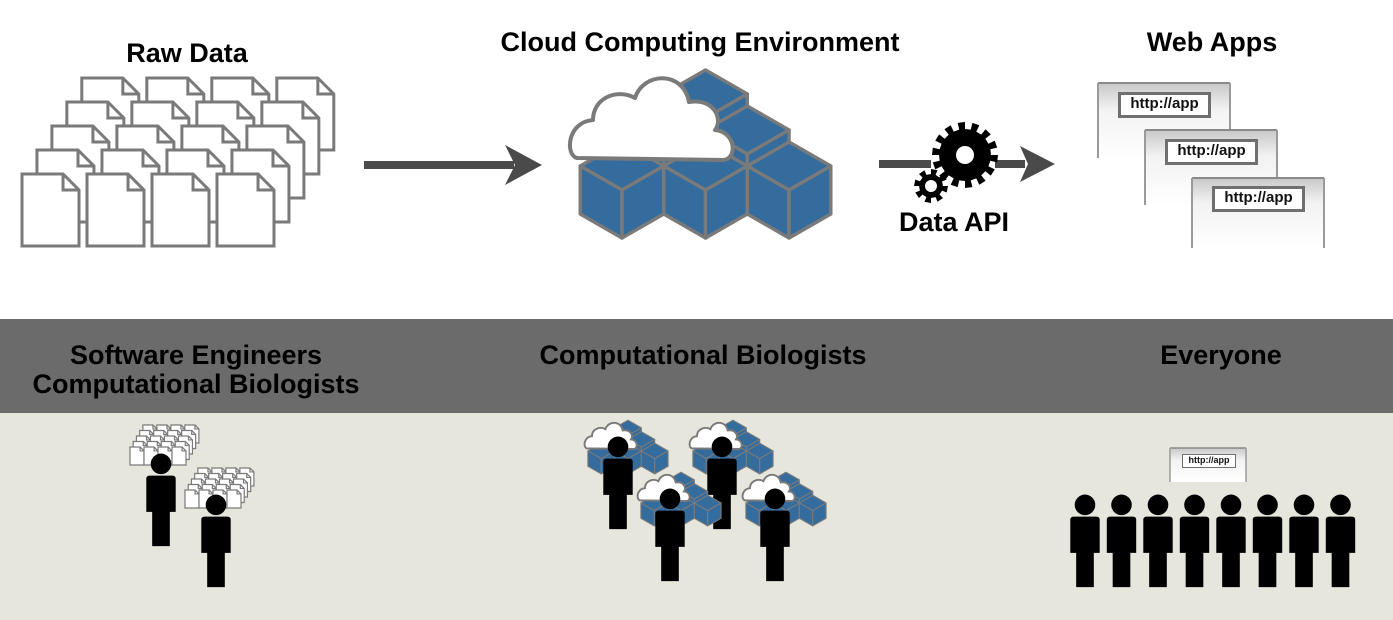  Describe the element at coordinates (954, 222) in the screenshot. I see `data-api-label: Data API` at that location.